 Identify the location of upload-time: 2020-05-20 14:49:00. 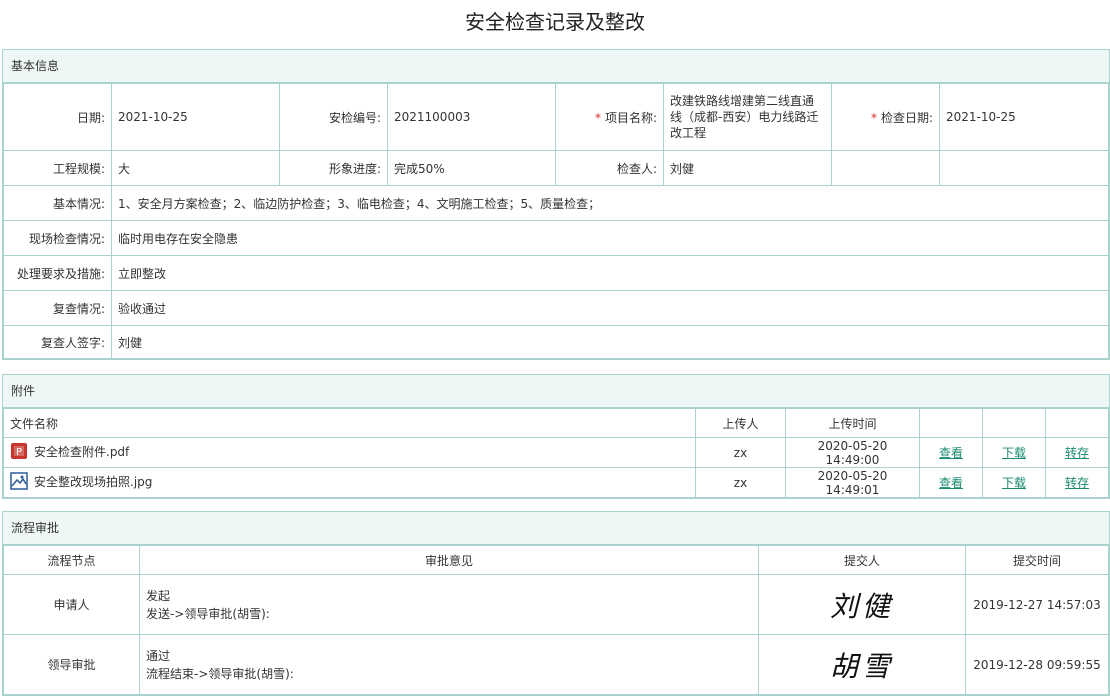
(852, 452).